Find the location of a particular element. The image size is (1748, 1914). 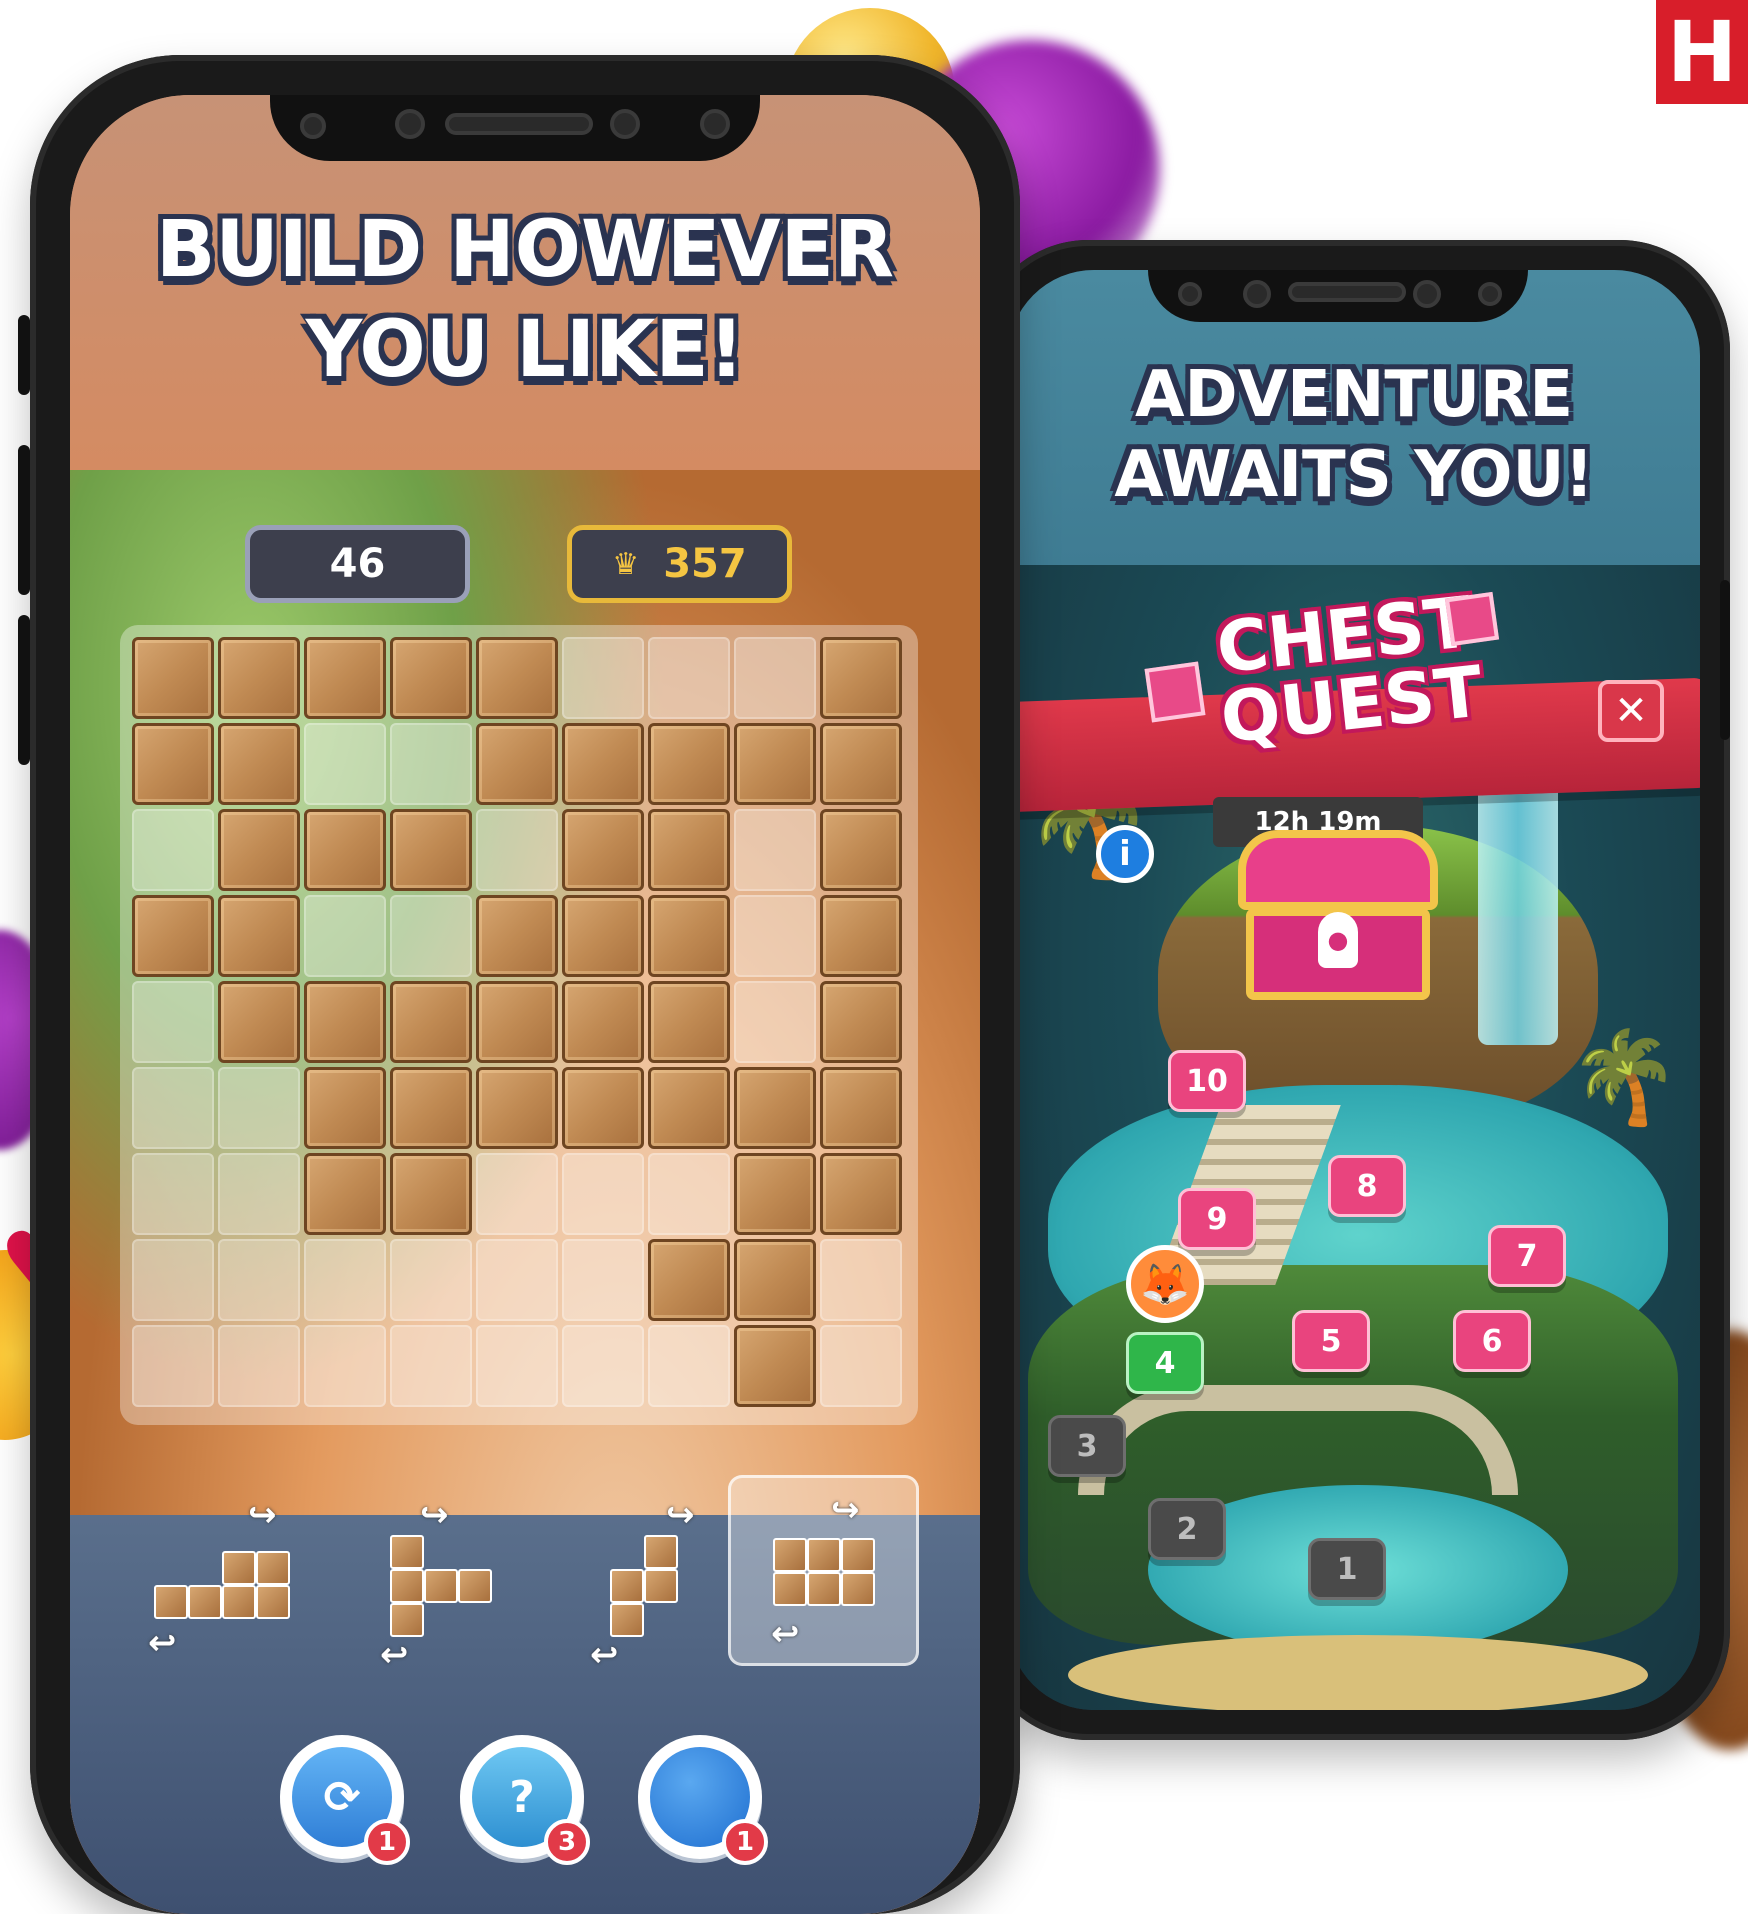

treasure-chest-icon: ● is located at coordinates (1338, 915).